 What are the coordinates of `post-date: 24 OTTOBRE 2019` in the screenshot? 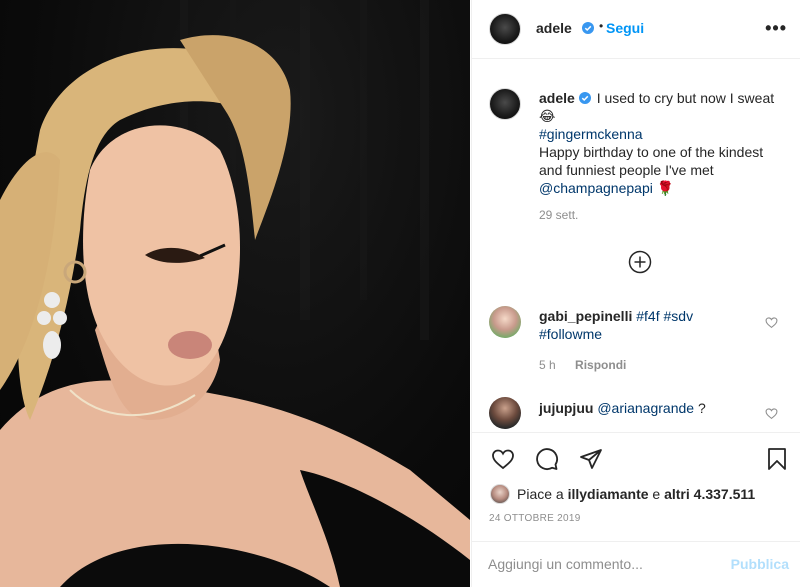 It's located at (535, 518).